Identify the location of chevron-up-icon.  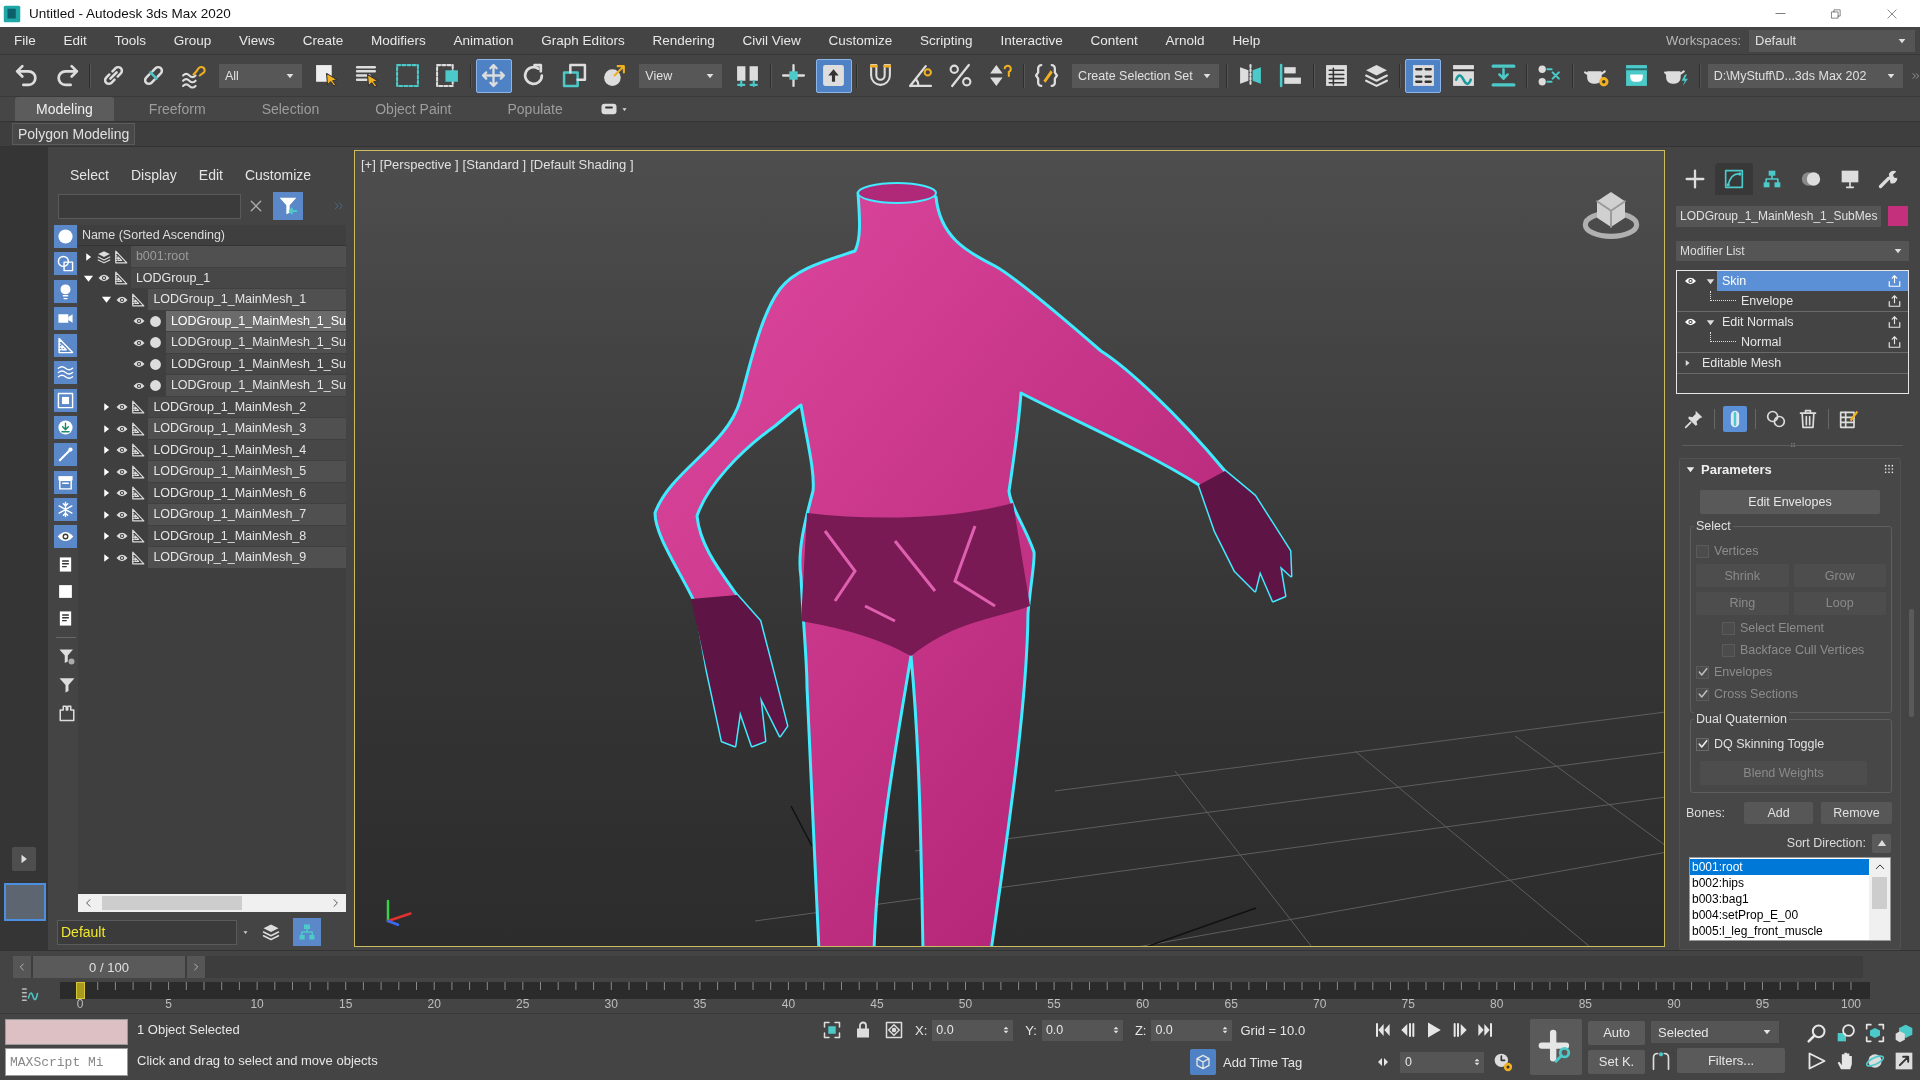
(1879, 867).